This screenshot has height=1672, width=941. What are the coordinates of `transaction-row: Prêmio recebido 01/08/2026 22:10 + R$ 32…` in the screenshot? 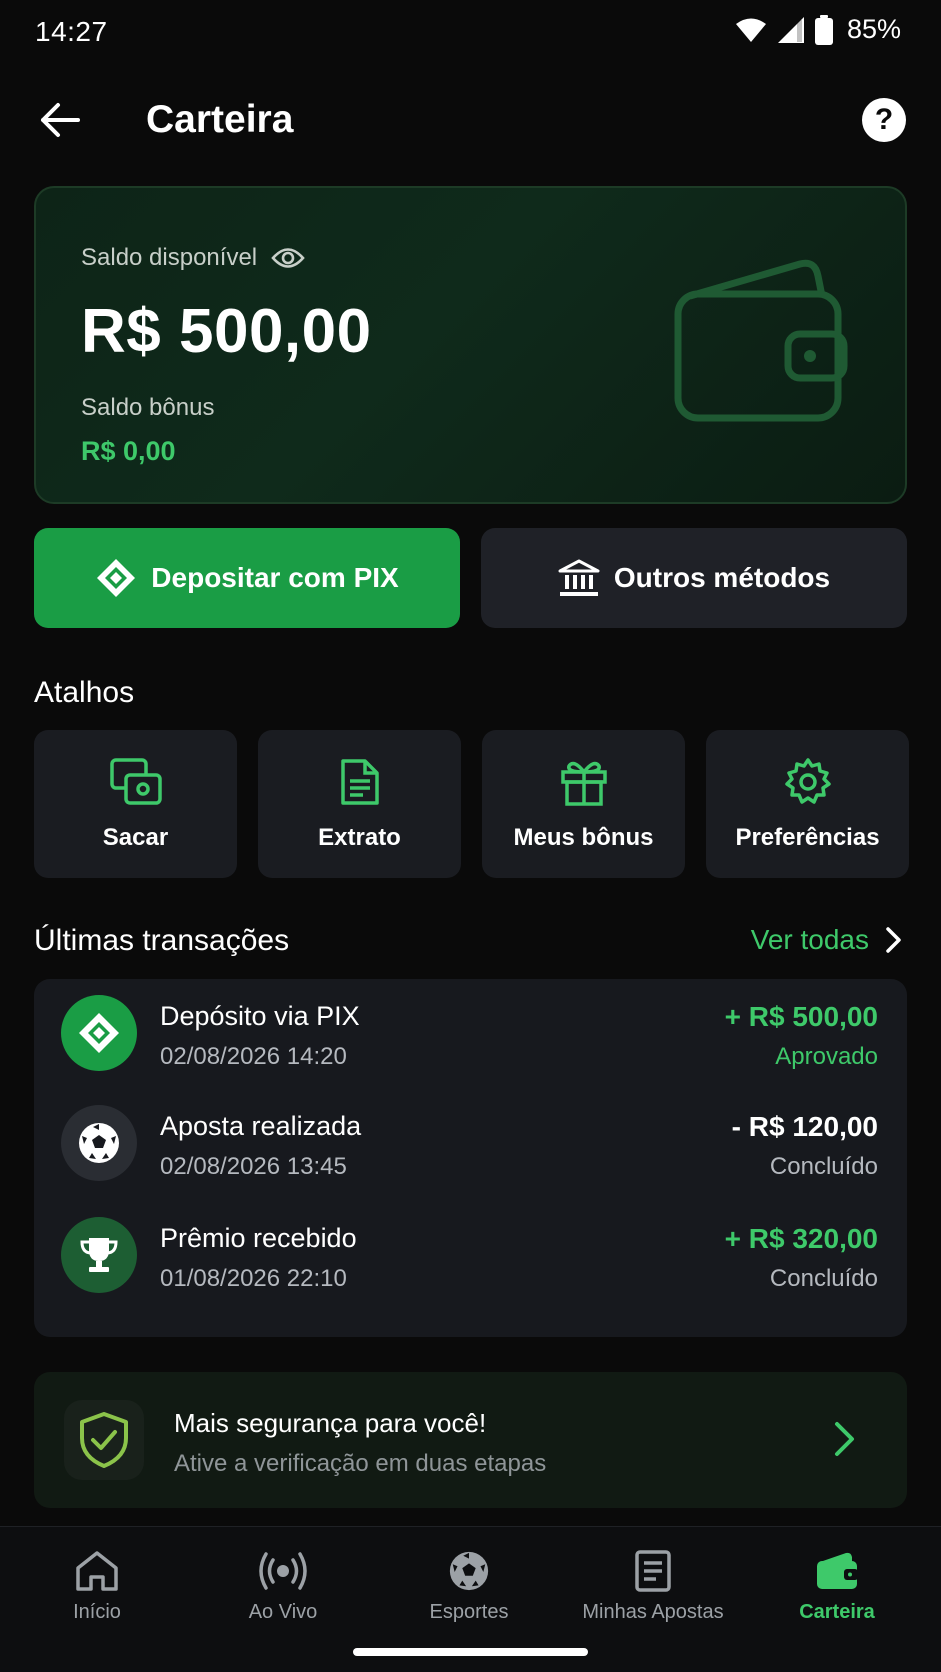 It's located at (470, 1251).